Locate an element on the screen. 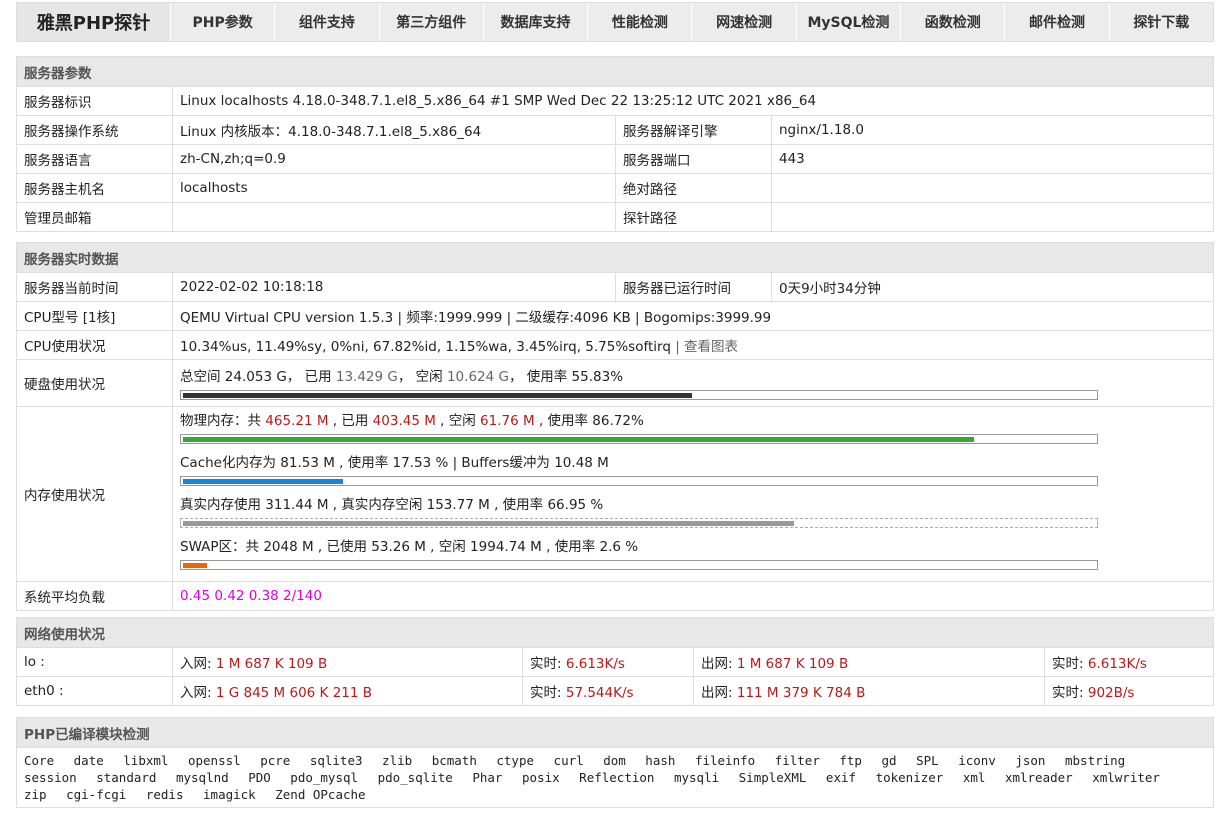  field-value is located at coordinates (992, 217).